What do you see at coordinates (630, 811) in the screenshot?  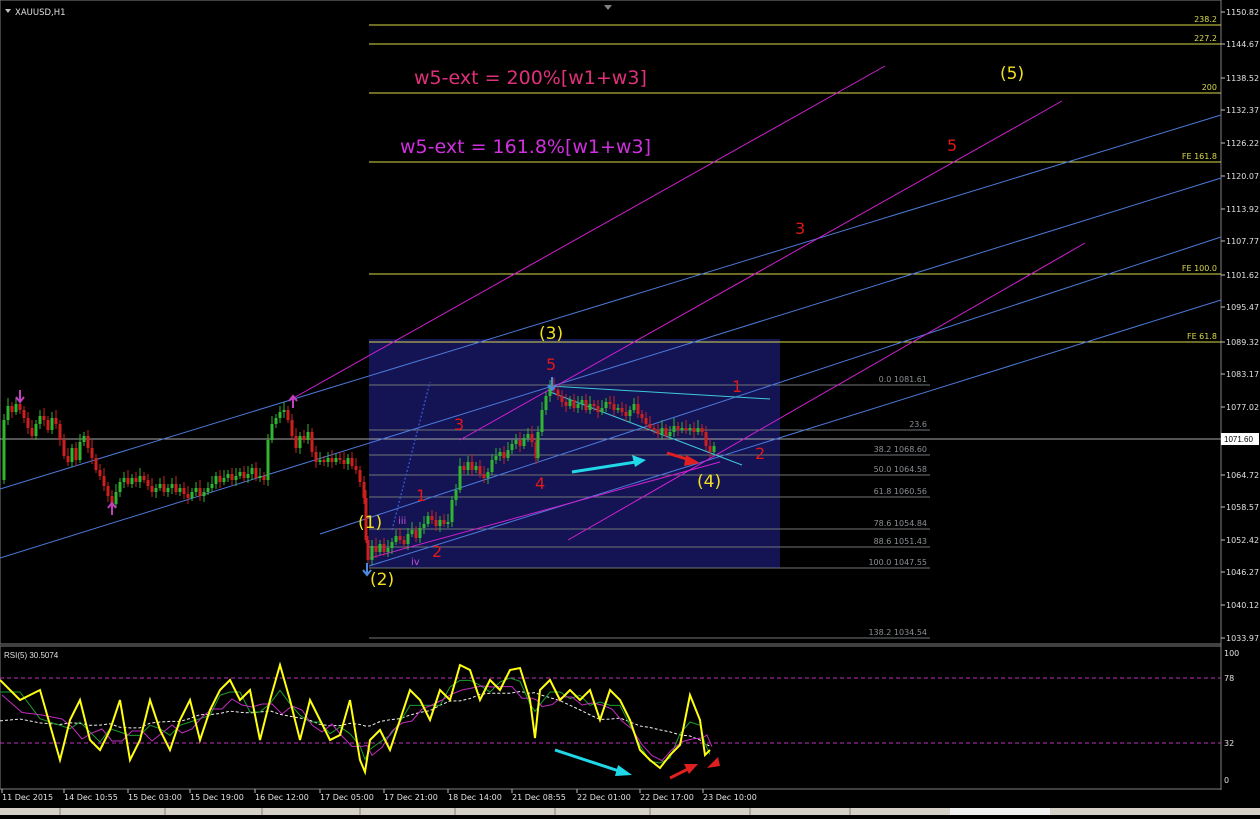 I see `tab-bar` at bounding box center [630, 811].